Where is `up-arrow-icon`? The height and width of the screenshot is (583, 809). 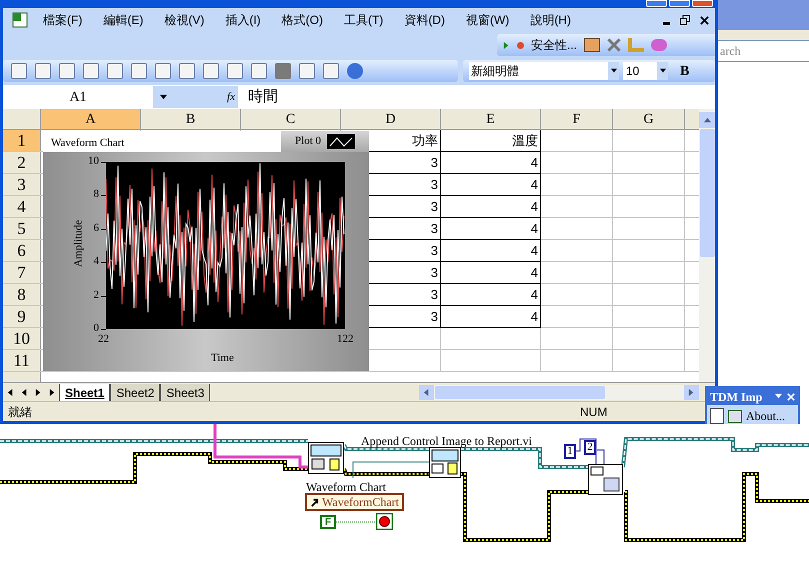
up-arrow-icon is located at coordinates (707, 120).